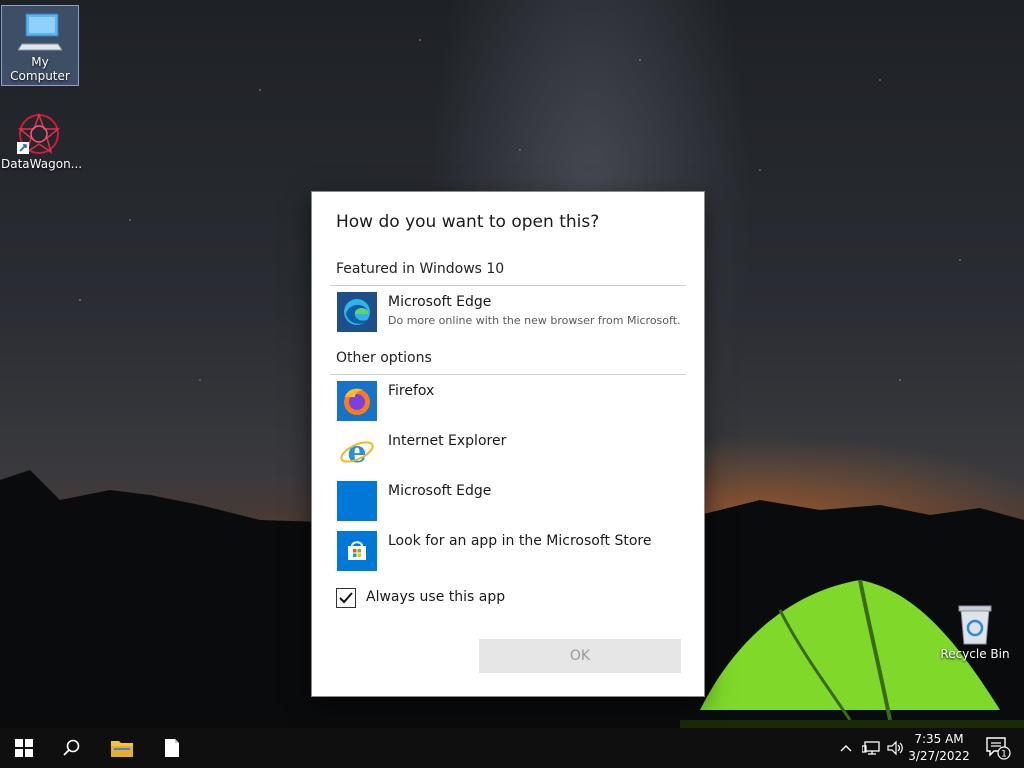 The height and width of the screenshot is (768, 1024). What do you see at coordinates (975, 654) in the screenshot?
I see `desktop-icon-label: Recycle Bin` at bounding box center [975, 654].